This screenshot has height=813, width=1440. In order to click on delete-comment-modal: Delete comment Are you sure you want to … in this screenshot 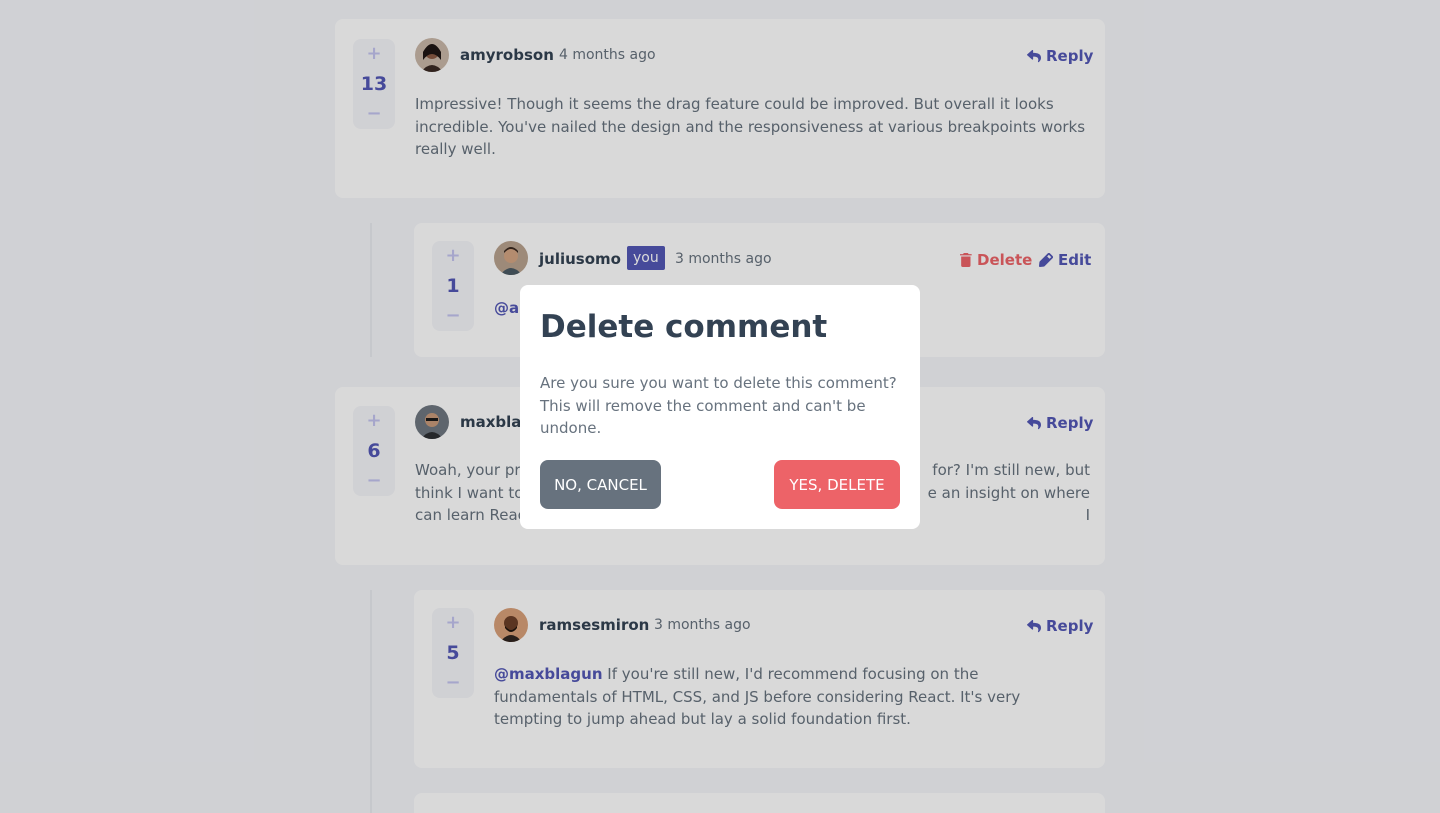, I will do `click(720, 407)`.